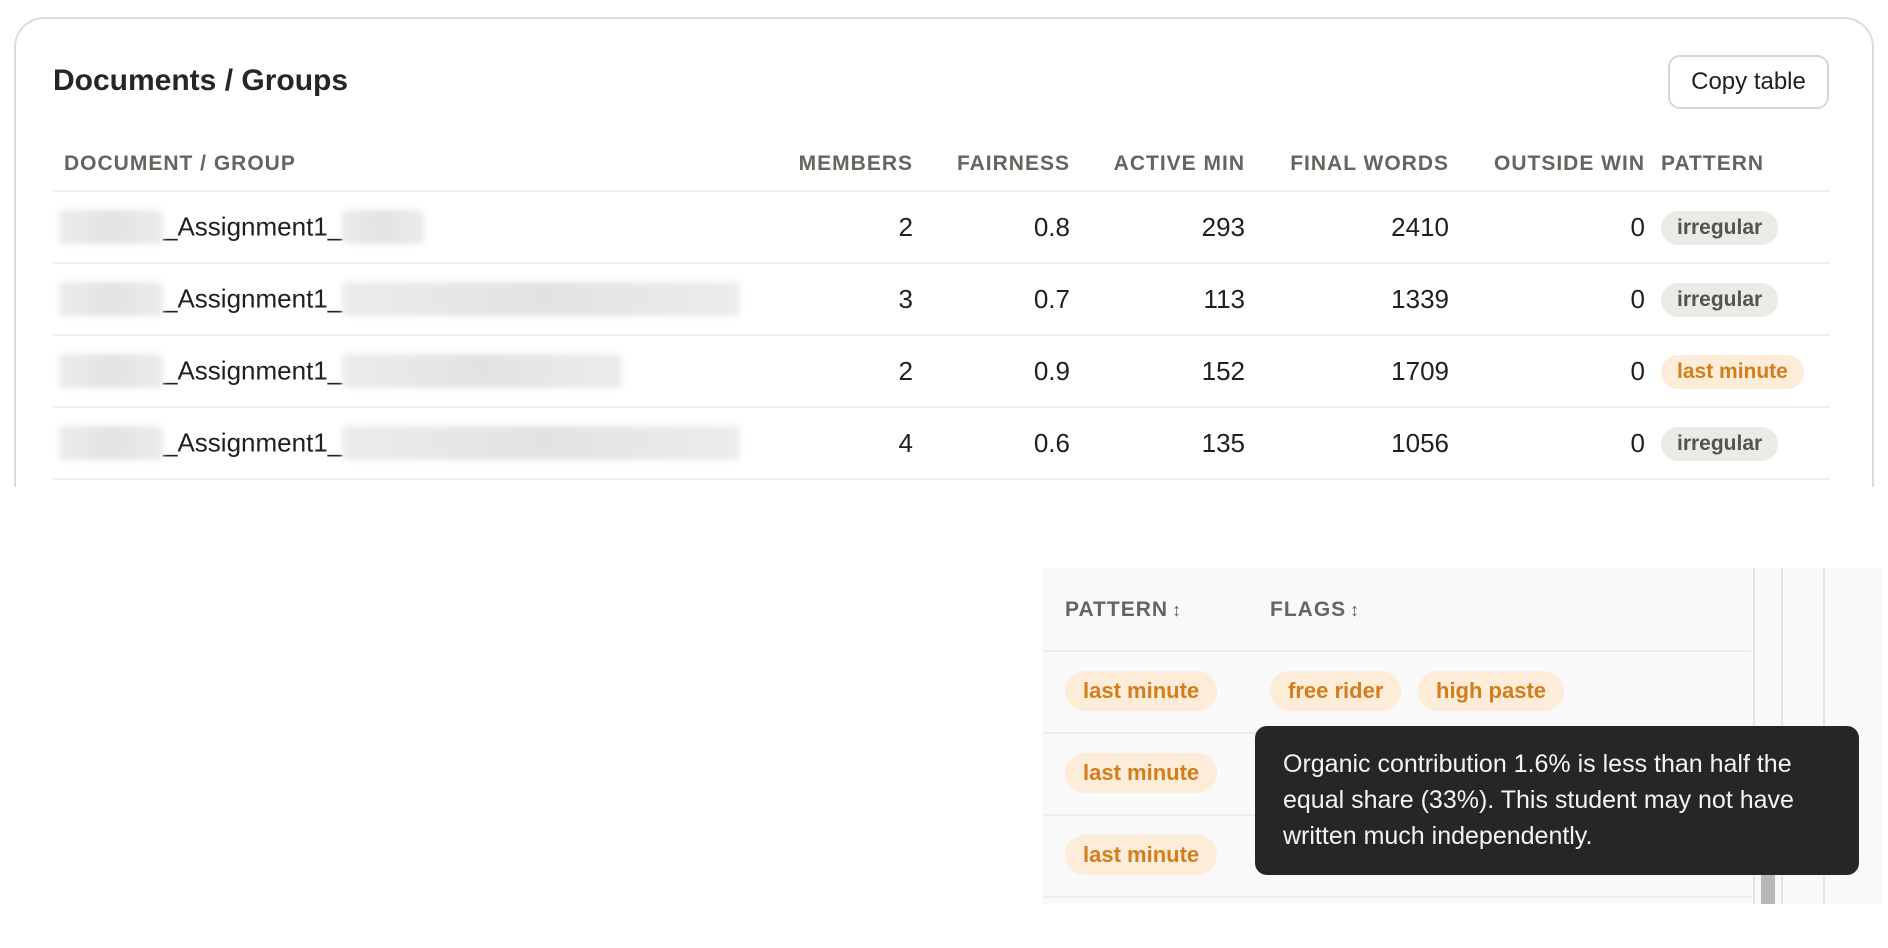 The height and width of the screenshot is (948, 1888). What do you see at coordinates (1347, 227) in the screenshot?
I see `final-words-cell: 2410` at bounding box center [1347, 227].